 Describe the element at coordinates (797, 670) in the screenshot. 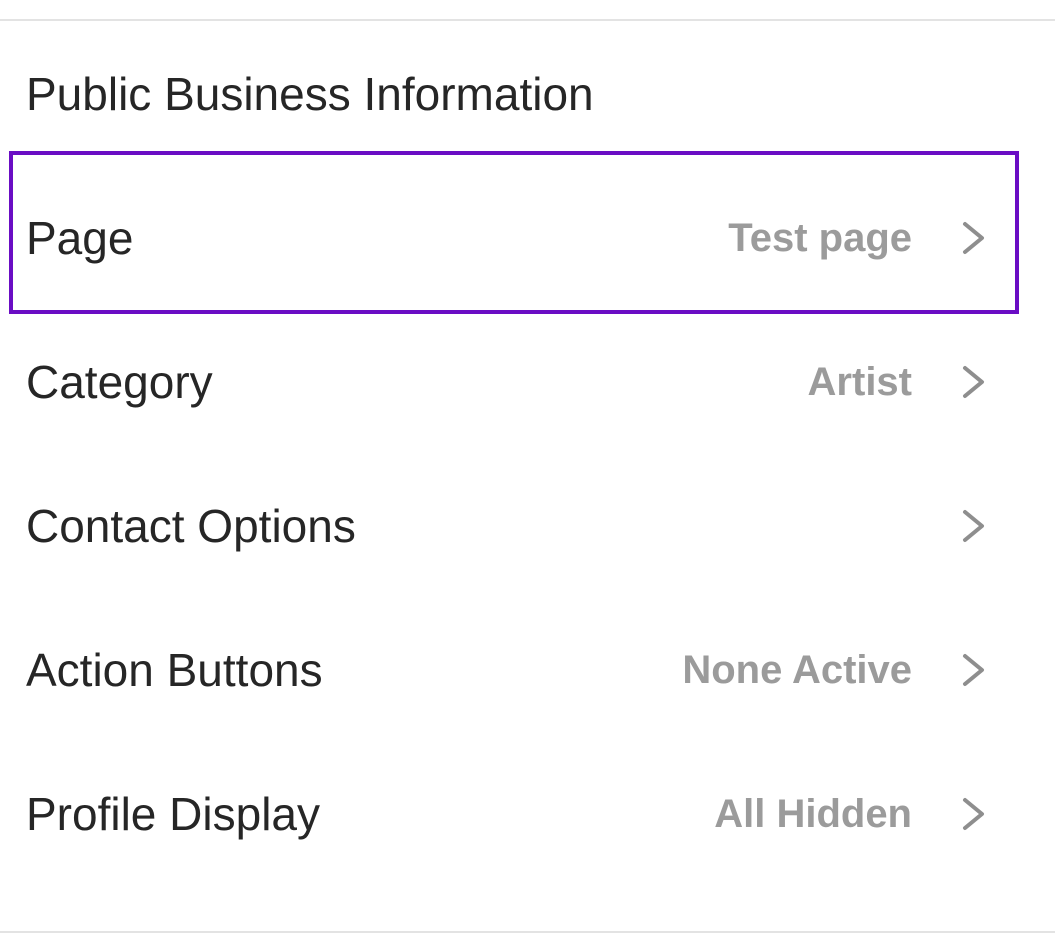

I see `row-value: None Active` at that location.